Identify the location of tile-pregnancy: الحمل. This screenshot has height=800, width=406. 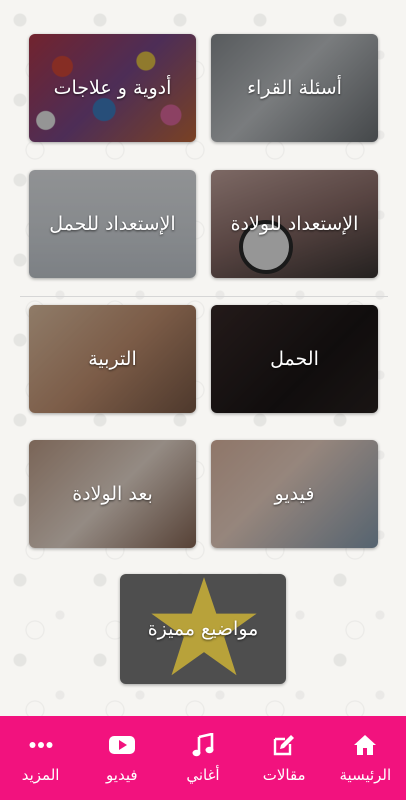
(294, 359).